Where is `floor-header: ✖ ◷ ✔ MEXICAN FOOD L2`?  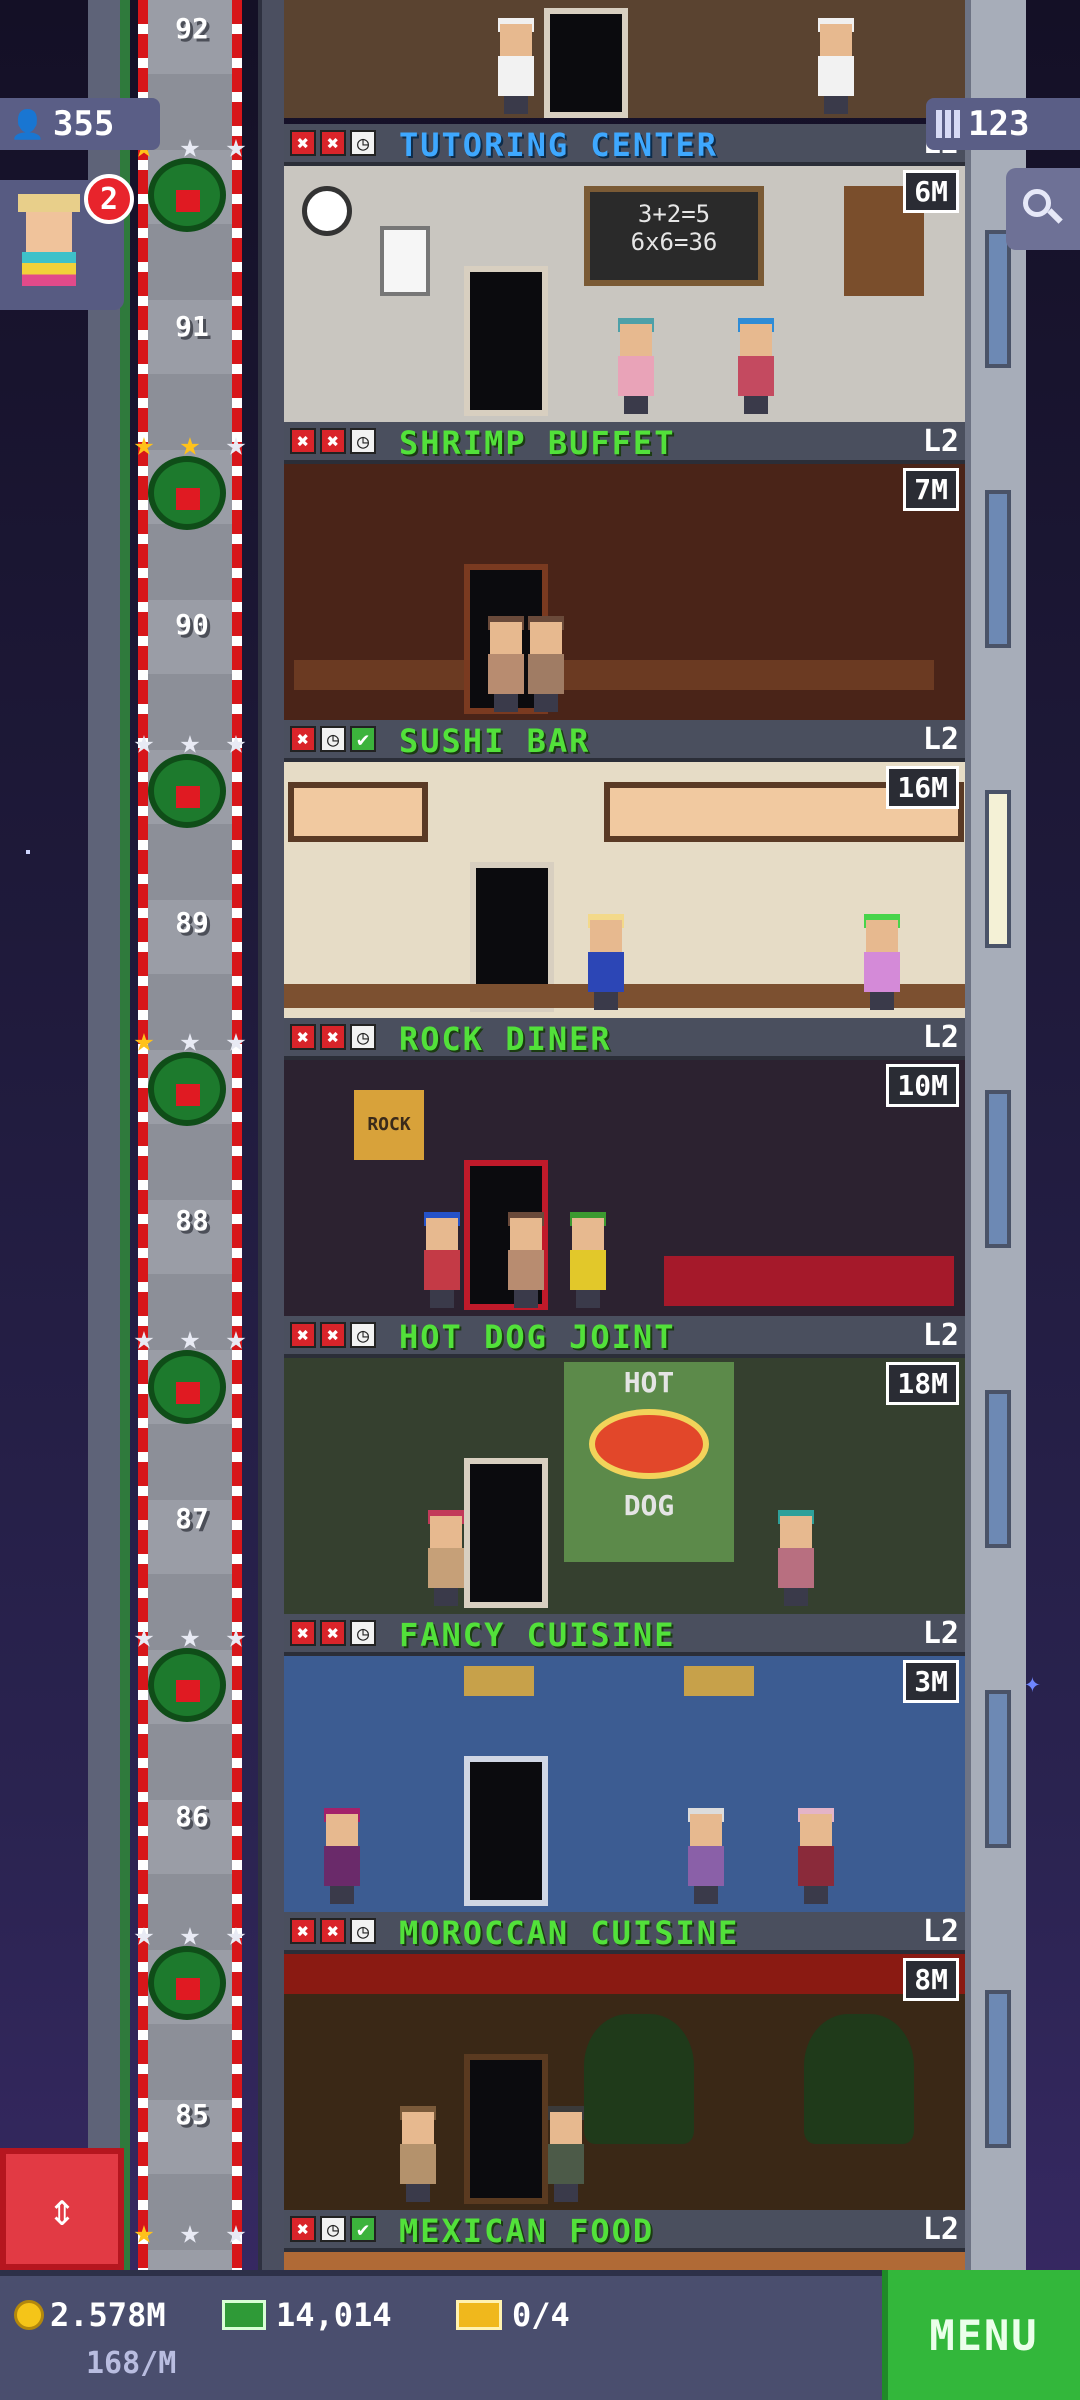 floor-header: ✖ ◷ ✔ MEXICAN FOOD L2 is located at coordinates (624, 2231).